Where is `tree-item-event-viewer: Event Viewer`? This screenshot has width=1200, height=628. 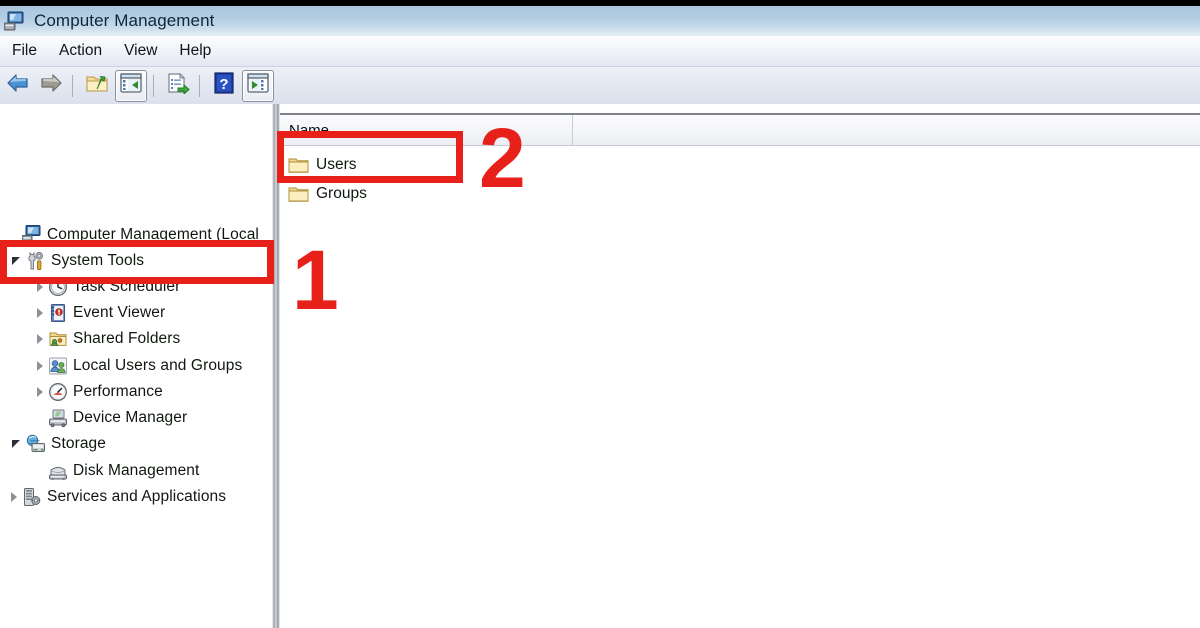
tree-item-event-viewer: Event Viewer is located at coordinates (98, 313).